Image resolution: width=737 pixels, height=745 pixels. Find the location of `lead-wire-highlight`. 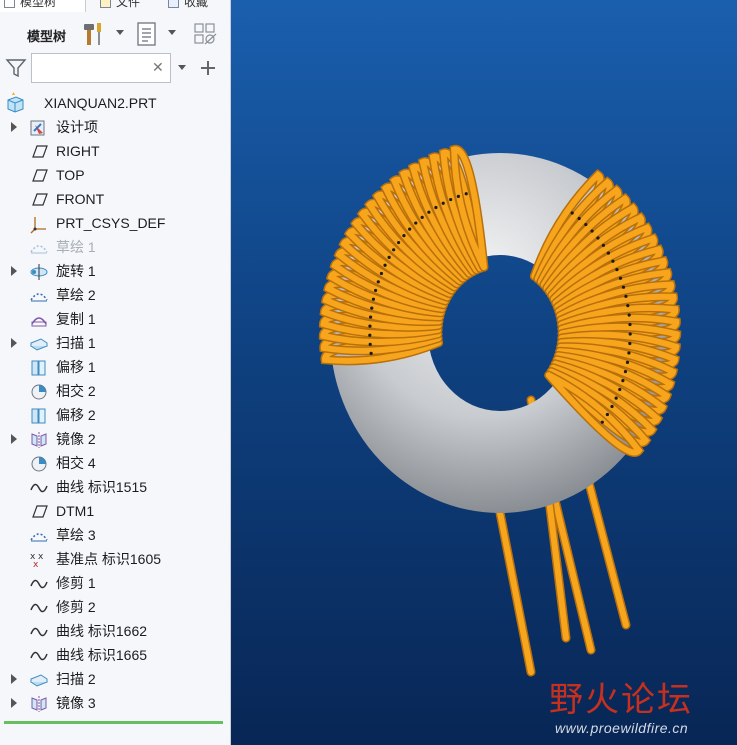

lead-wire-highlight is located at coordinates (607, 554).